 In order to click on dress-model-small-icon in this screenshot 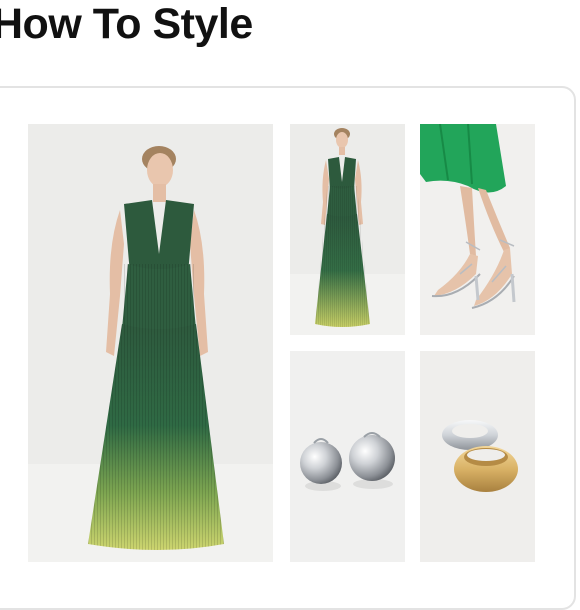, I will do `click(347, 229)`.